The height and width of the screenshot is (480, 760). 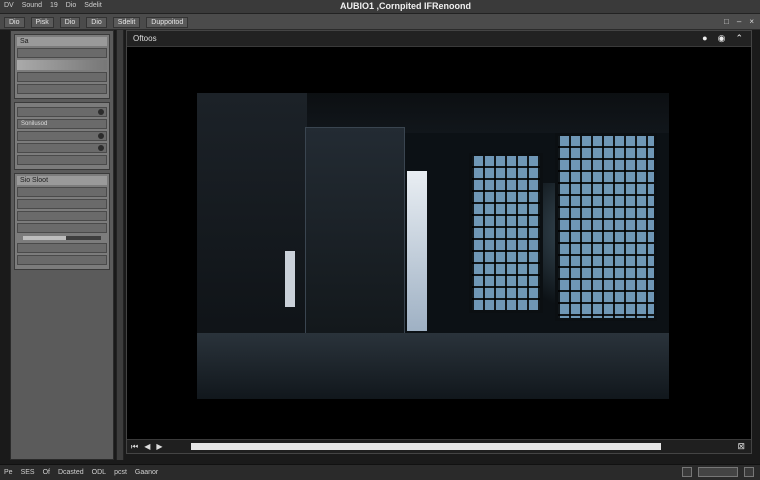 I want to click on menu-item-3: 19, so click(x=54, y=5).